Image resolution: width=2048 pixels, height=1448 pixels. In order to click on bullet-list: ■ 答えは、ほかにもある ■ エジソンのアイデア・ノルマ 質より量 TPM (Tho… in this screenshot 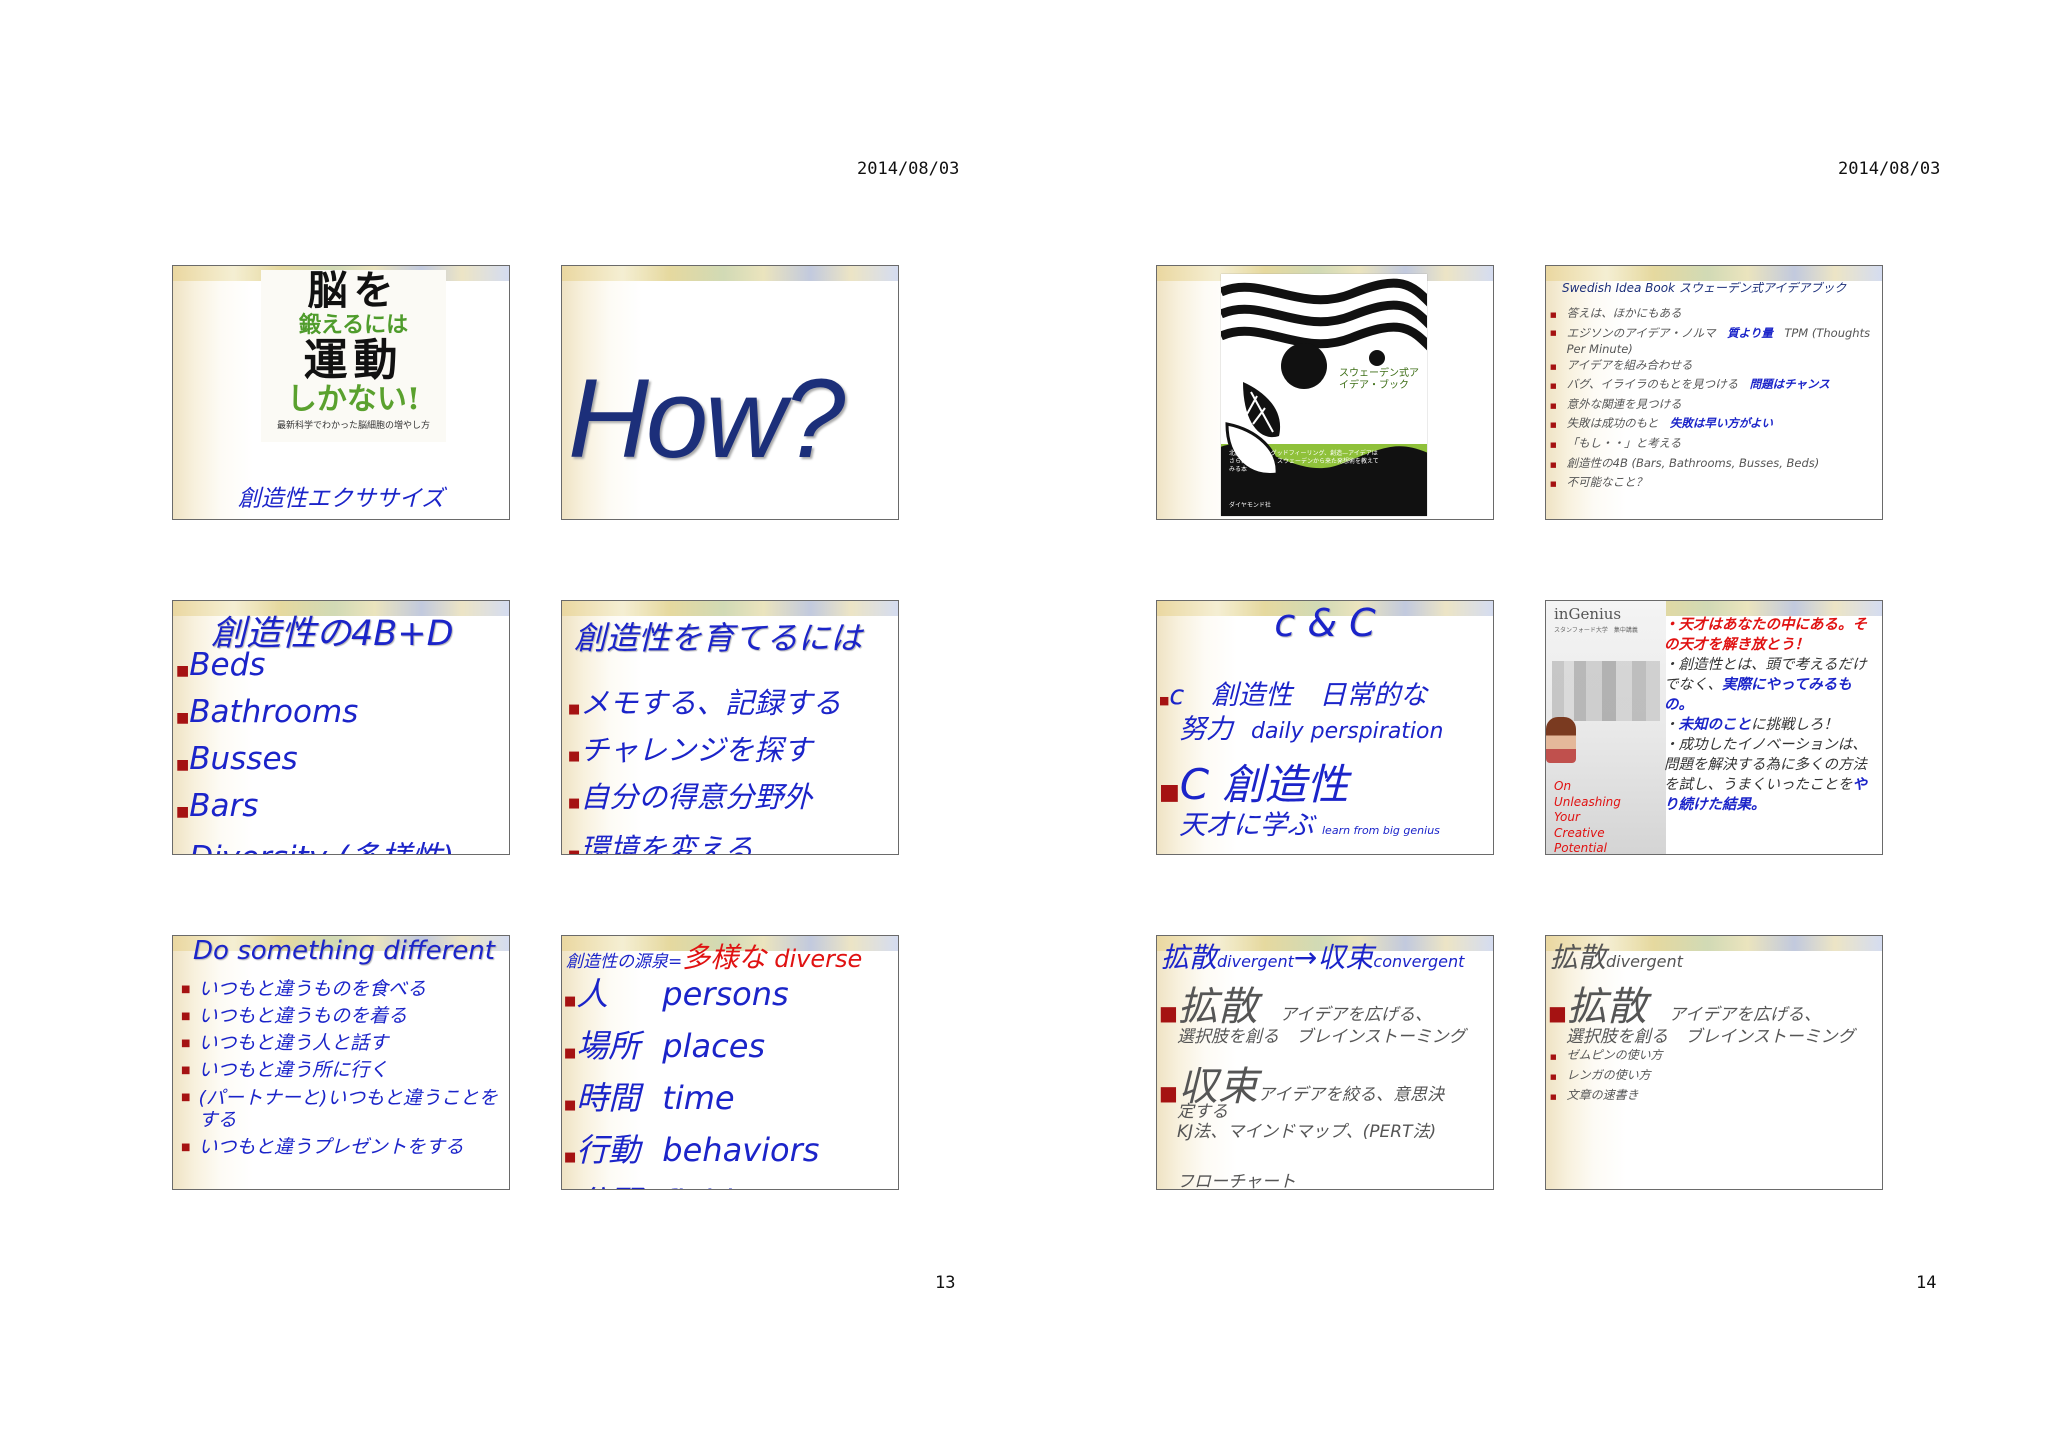, I will do `click(1715, 399)`.